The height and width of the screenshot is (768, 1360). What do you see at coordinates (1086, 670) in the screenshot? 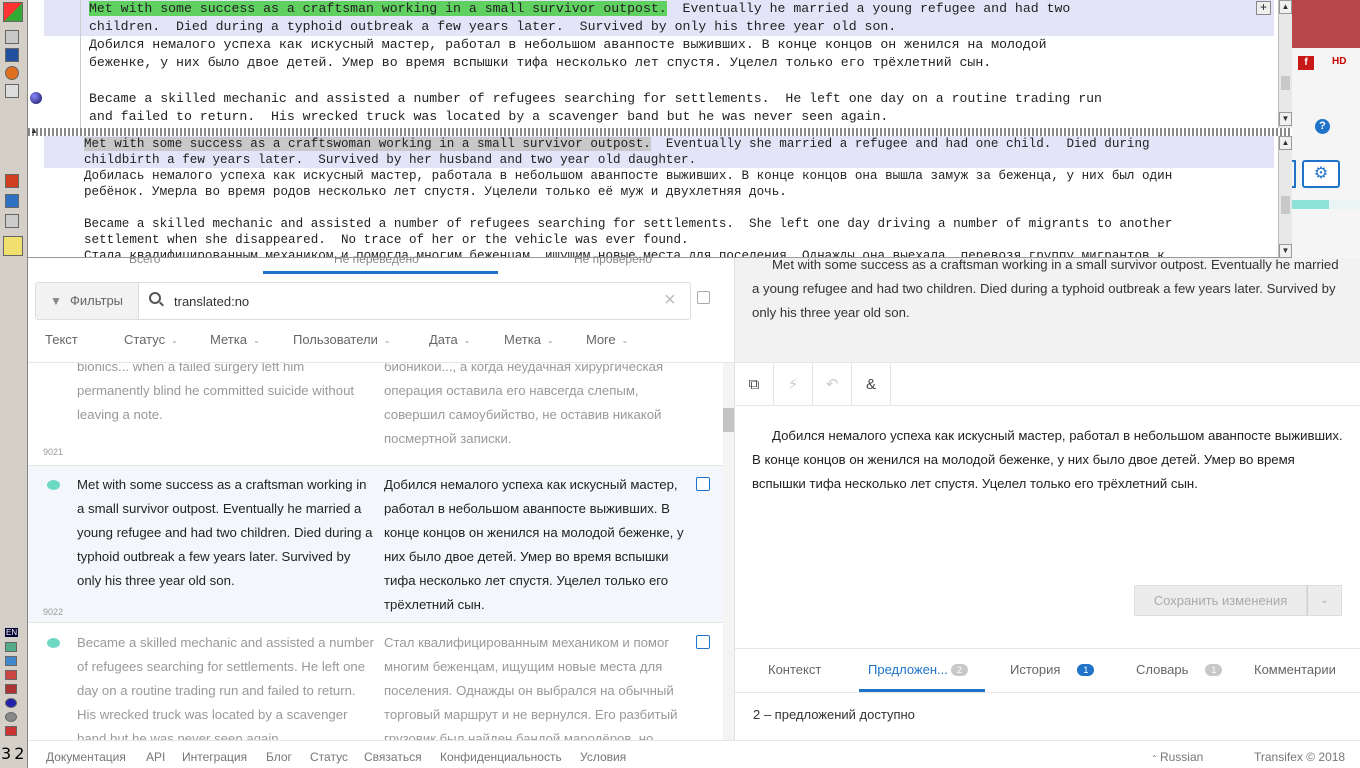
I see `history-count-badge: 1` at bounding box center [1086, 670].